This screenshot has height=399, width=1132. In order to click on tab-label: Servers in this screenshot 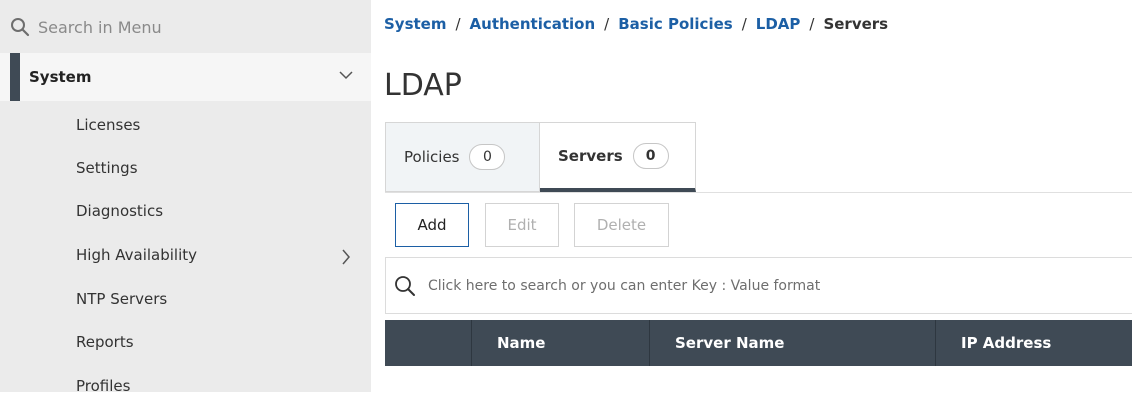, I will do `click(590, 155)`.